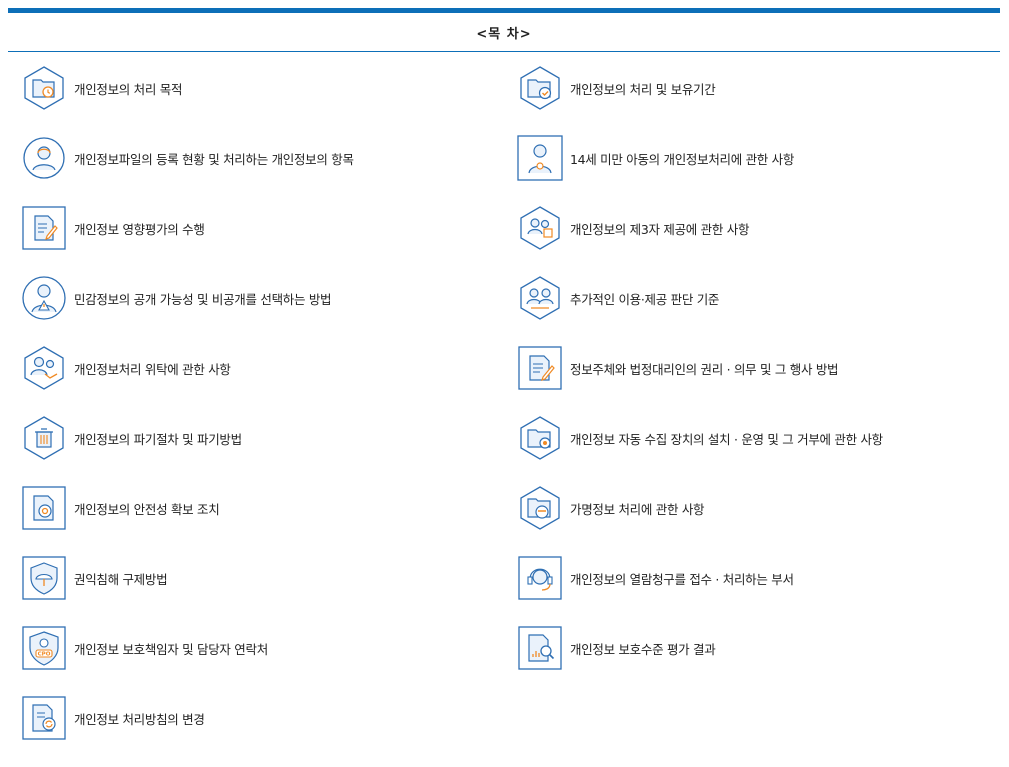 This screenshot has height=767, width=1009. What do you see at coordinates (139, 229) in the screenshot?
I see `toc-item-label: 개인정보 영향평가의 수행` at bounding box center [139, 229].